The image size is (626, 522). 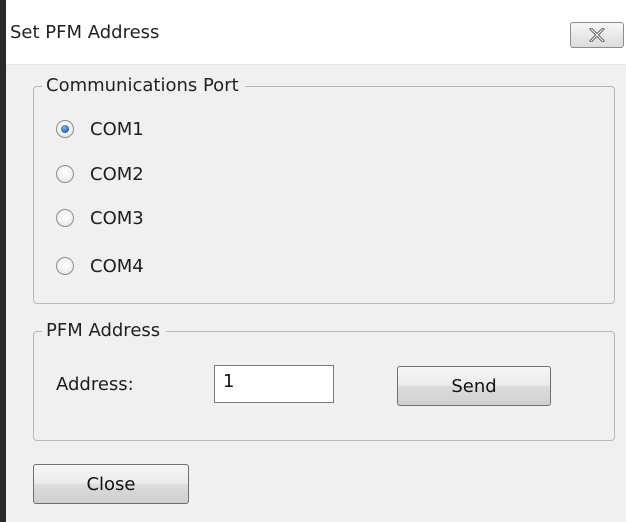 What do you see at coordinates (117, 218) in the screenshot?
I see `radio-label-com3: COM3` at bounding box center [117, 218].